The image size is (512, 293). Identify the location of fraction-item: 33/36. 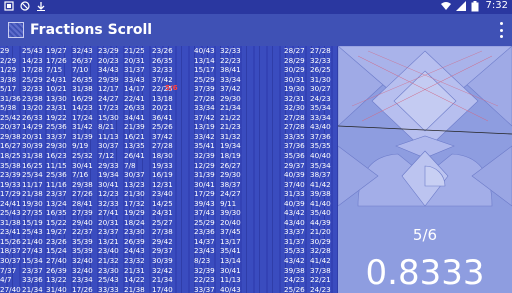
(32, 280).